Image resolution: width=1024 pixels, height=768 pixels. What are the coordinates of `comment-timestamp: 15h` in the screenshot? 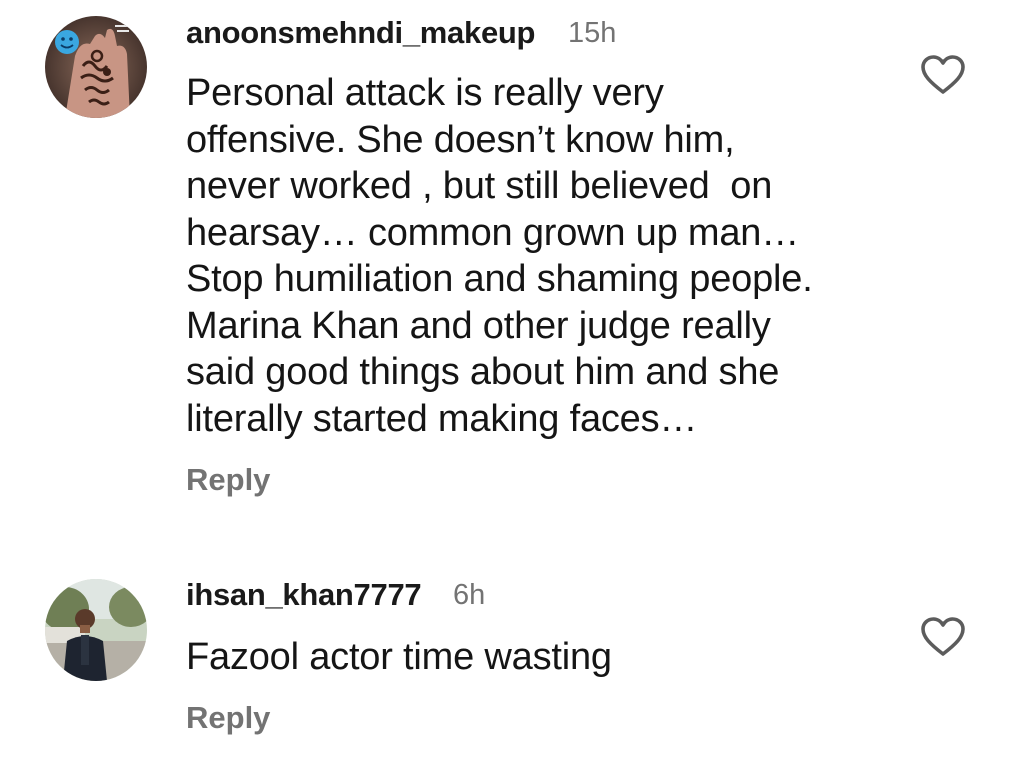 It's located at (592, 33).